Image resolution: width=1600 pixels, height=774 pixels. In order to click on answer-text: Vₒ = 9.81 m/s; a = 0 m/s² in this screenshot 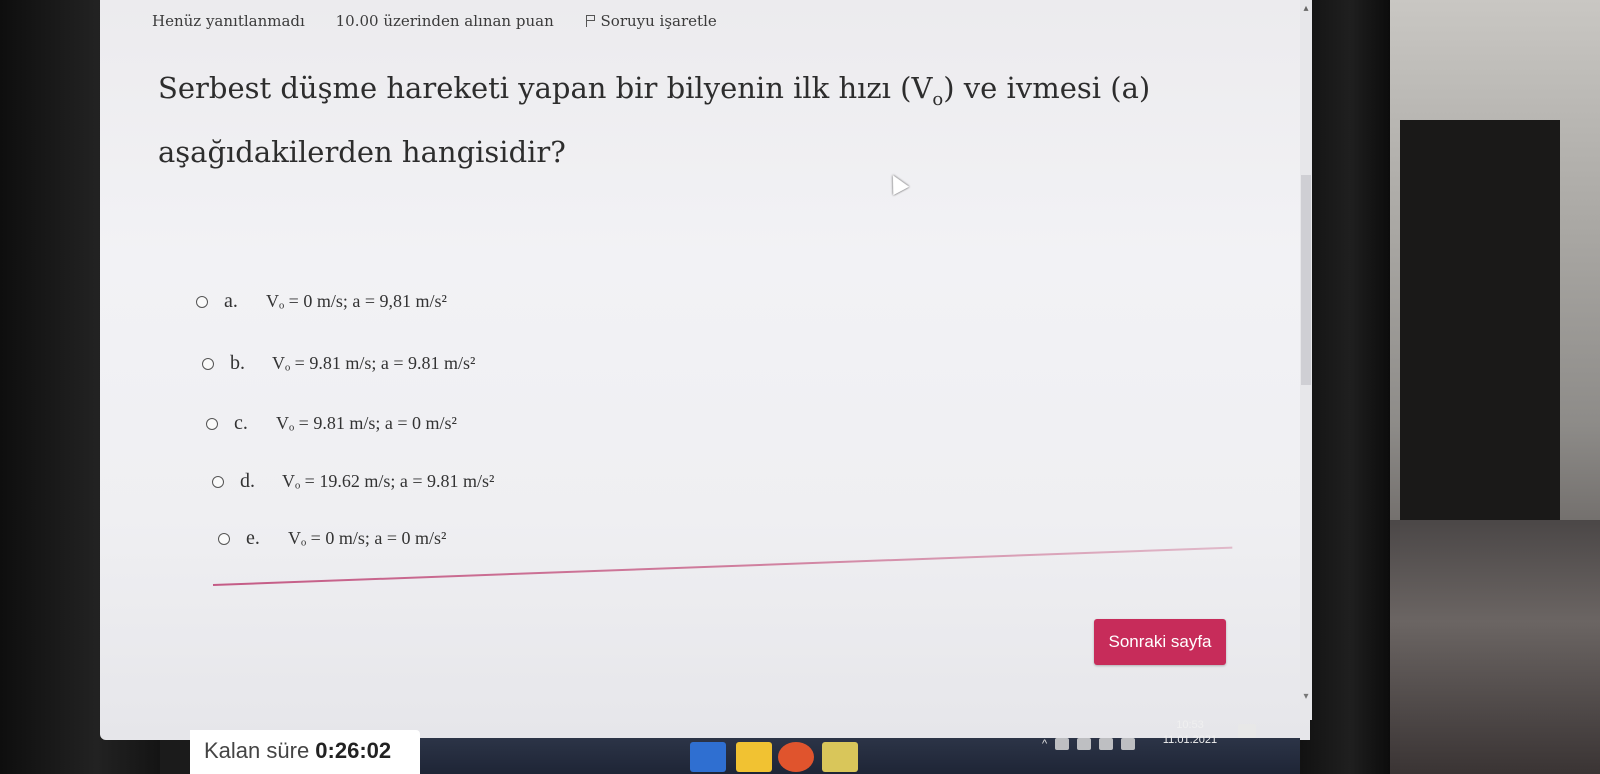, I will do `click(366, 423)`.